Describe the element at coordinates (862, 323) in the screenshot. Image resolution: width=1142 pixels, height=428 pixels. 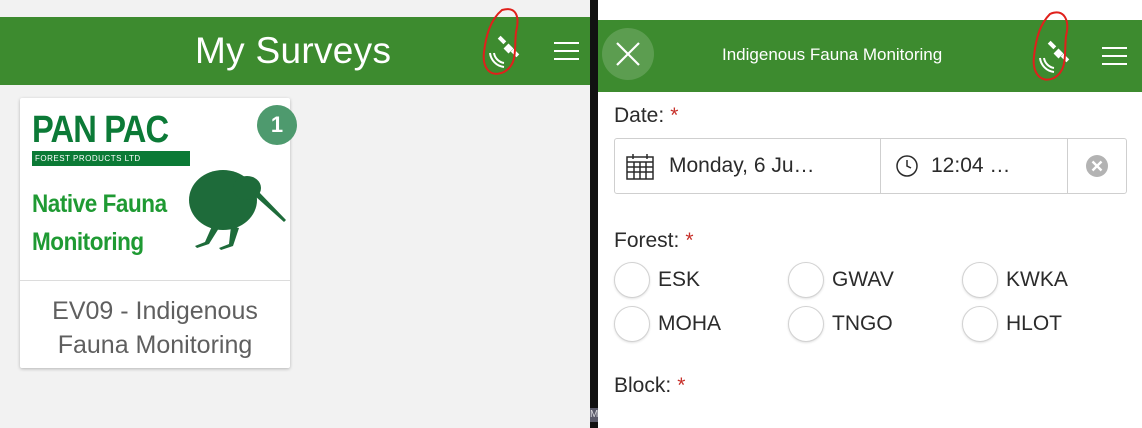
I see `radio-label: TNGO` at that location.